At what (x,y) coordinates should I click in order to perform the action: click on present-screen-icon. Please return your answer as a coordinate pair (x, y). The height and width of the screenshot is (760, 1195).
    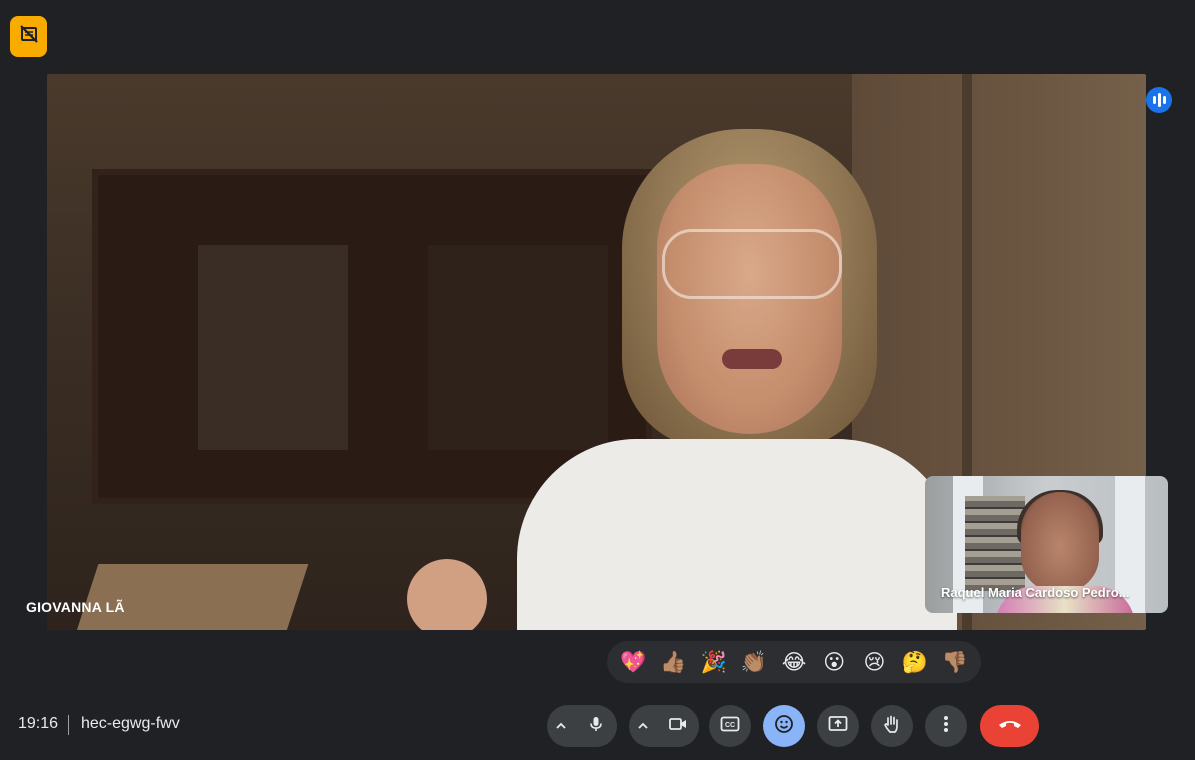
    Looking at the image, I should click on (838, 726).